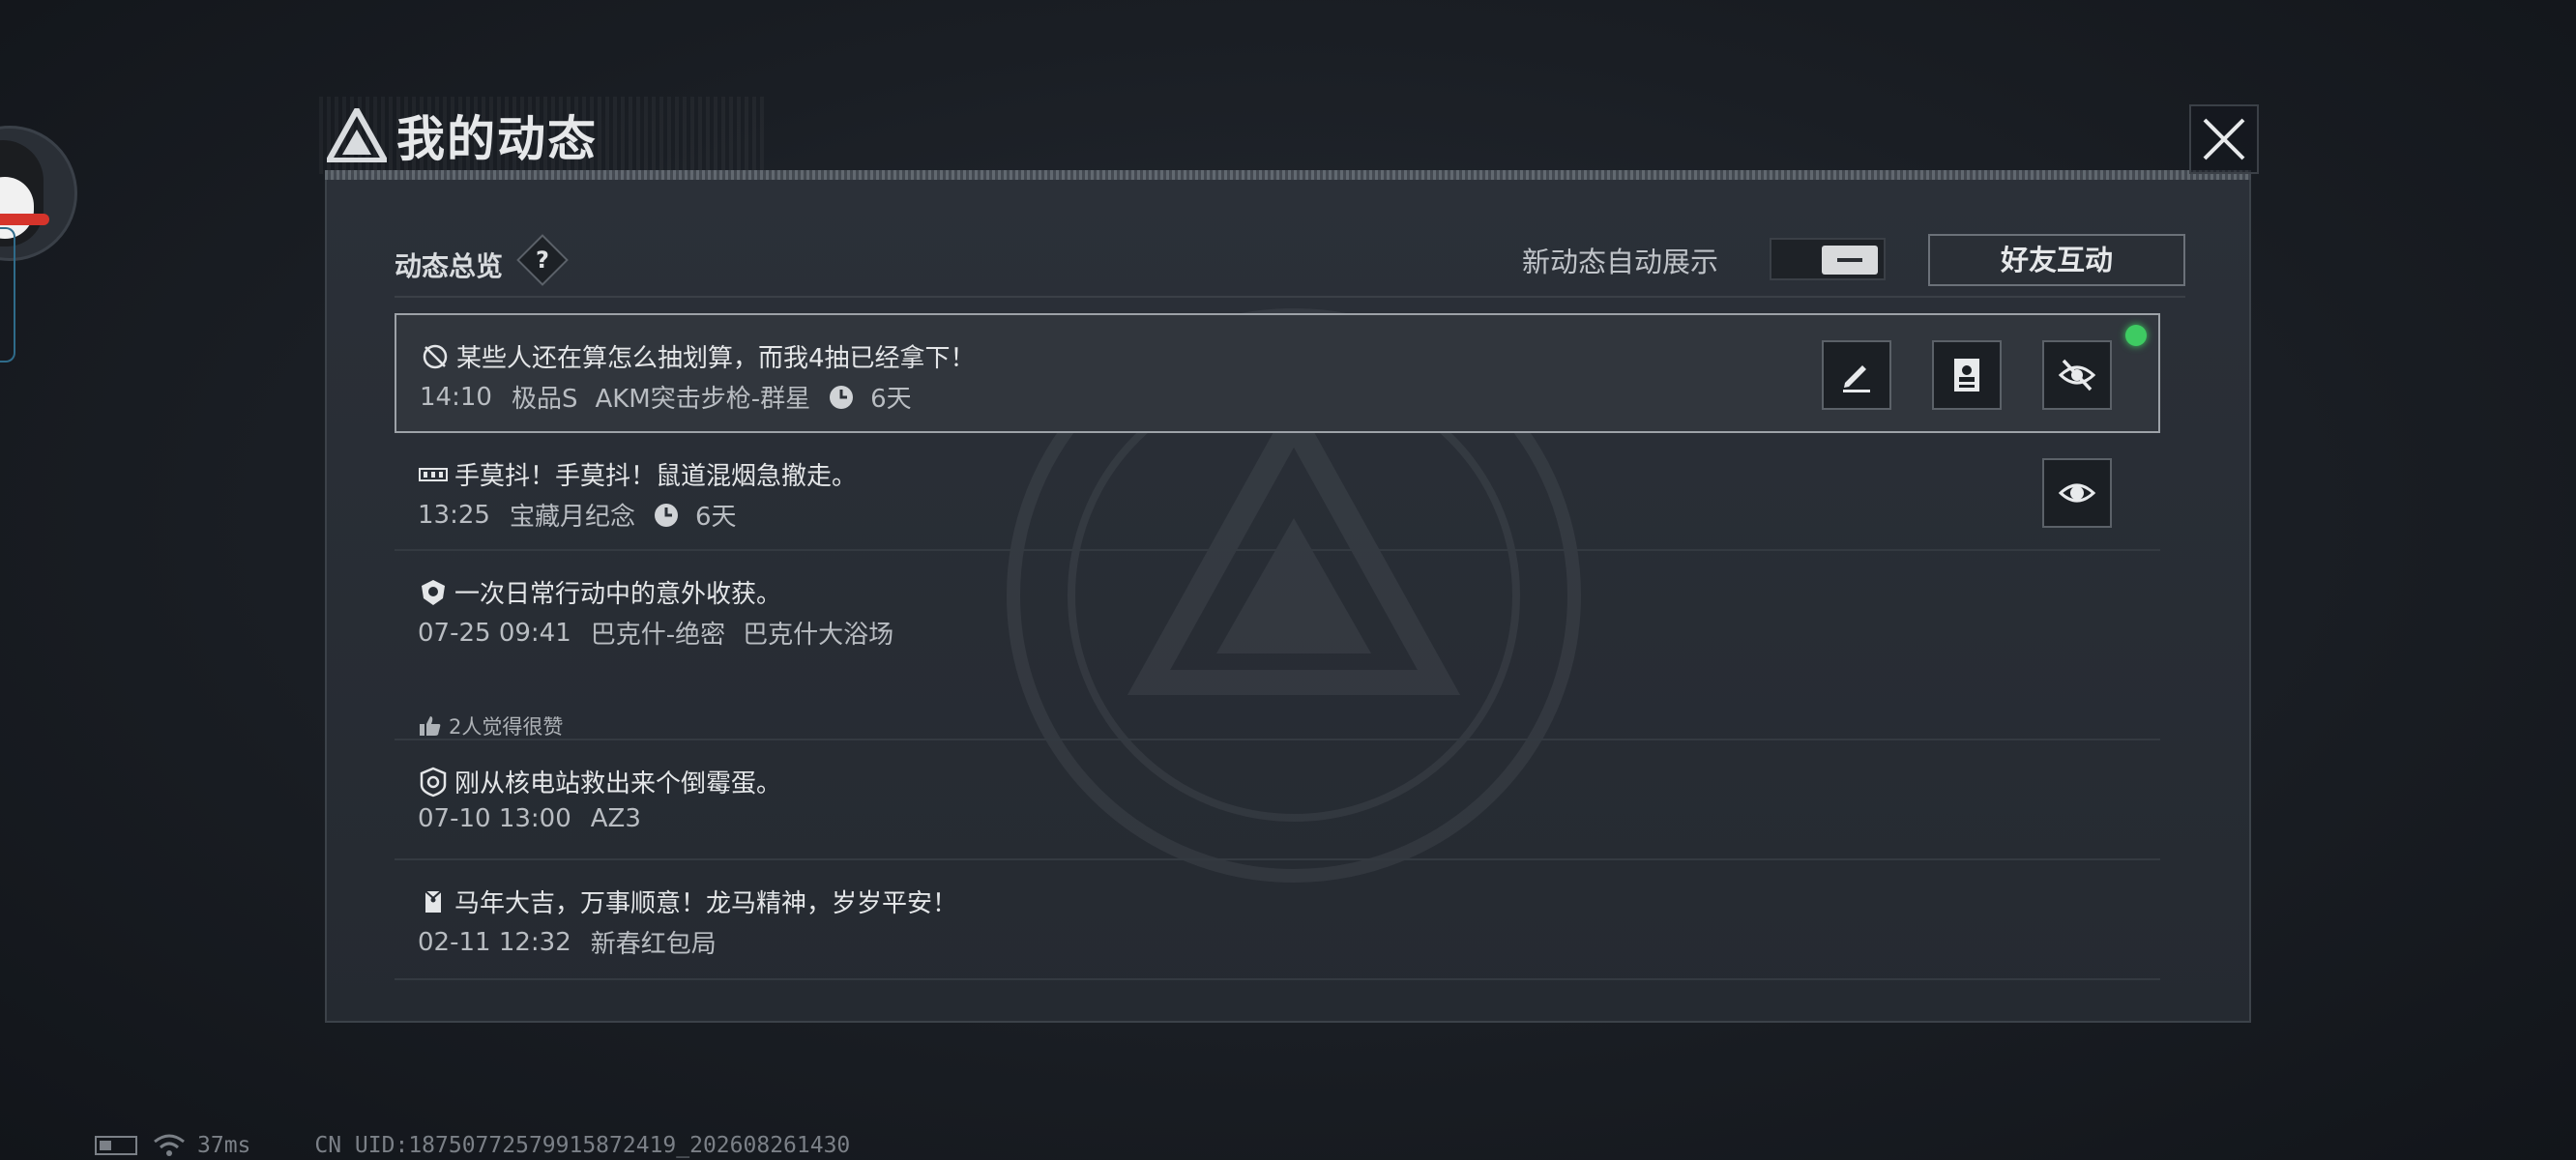 The image size is (2576, 1160). I want to click on like-count: 2人觉得很赞, so click(506, 727).